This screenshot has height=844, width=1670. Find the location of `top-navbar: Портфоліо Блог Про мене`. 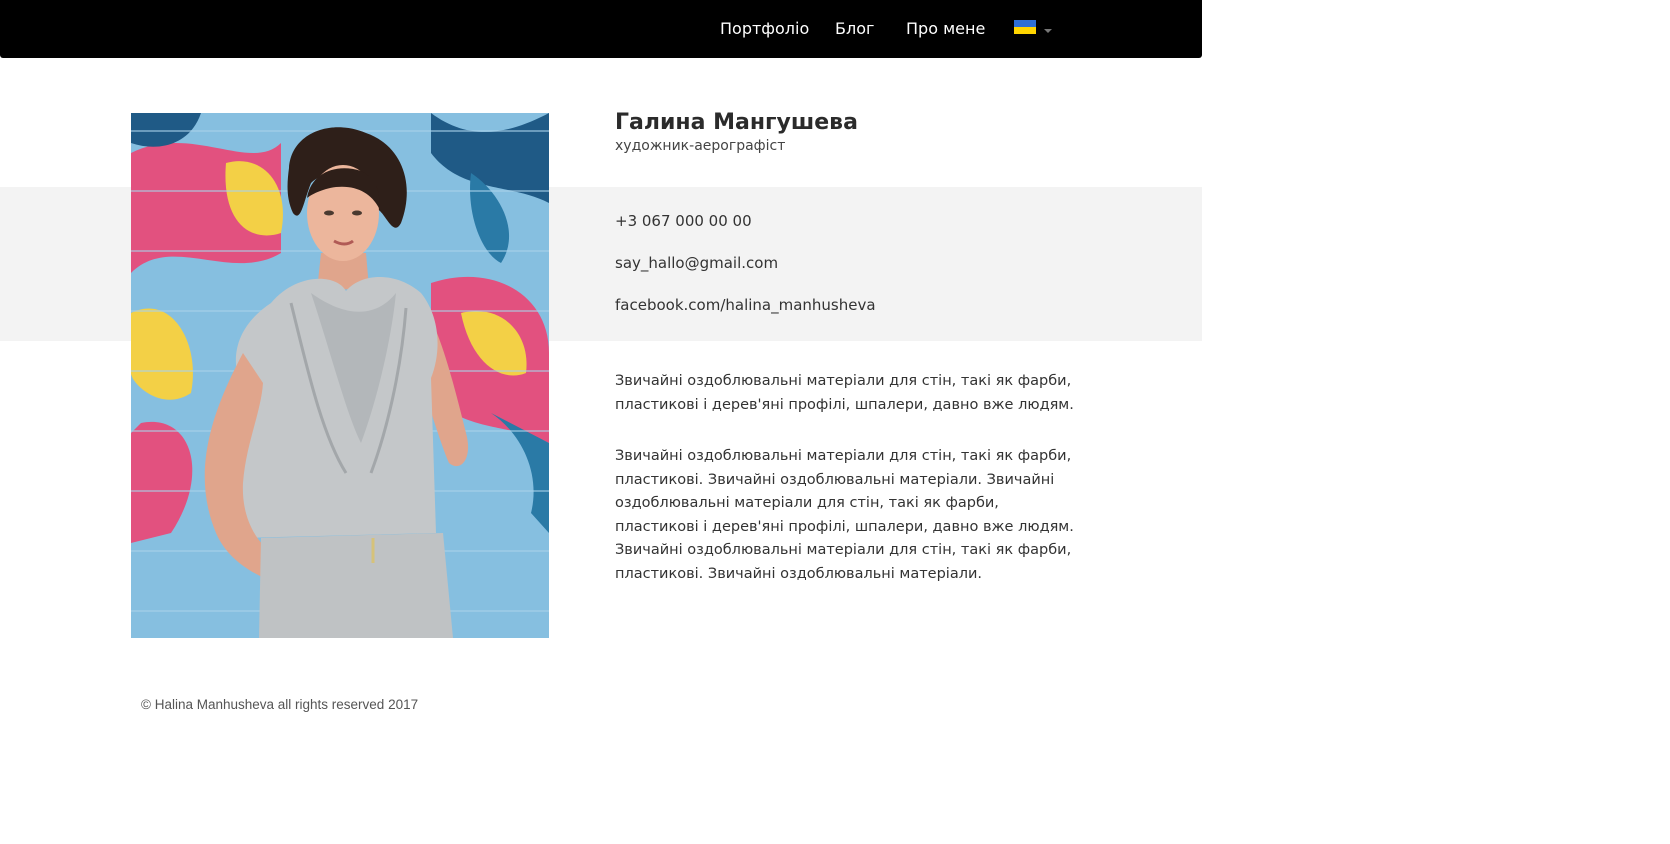

top-navbar: Портфоліо Блог Про мене is located at coordinates (601, 29).